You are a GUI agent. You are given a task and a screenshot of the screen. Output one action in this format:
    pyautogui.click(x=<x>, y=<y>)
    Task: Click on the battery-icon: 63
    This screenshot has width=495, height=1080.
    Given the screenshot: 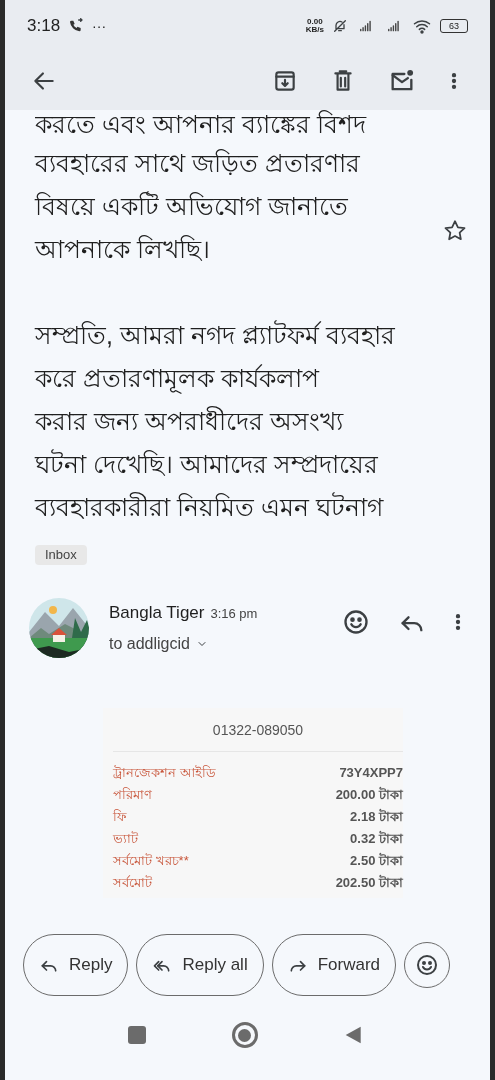 What is the action you would take?
    pyautogui.click(x=454, y=26)
    